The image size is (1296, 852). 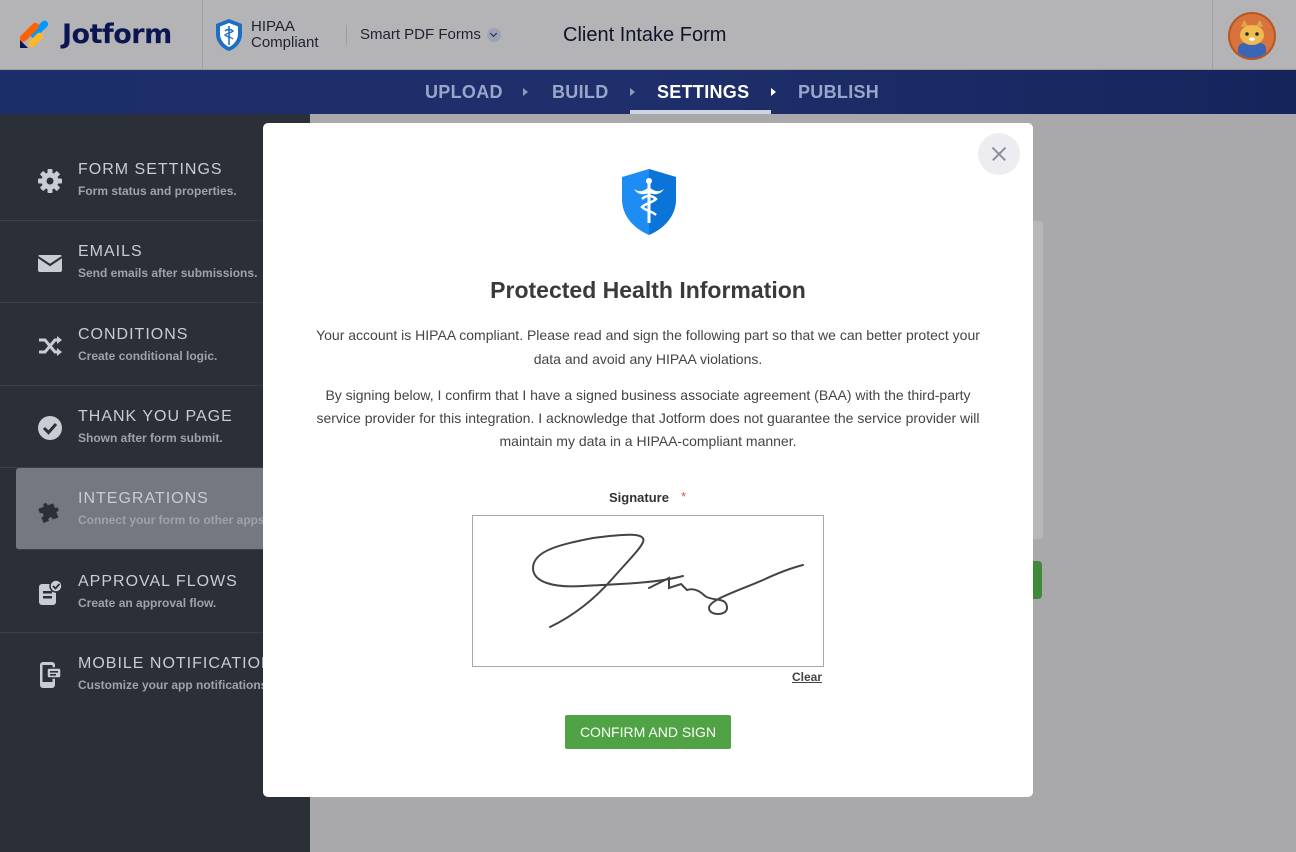 I want to click on signature-label: Signature, so click(x=639, y=497).